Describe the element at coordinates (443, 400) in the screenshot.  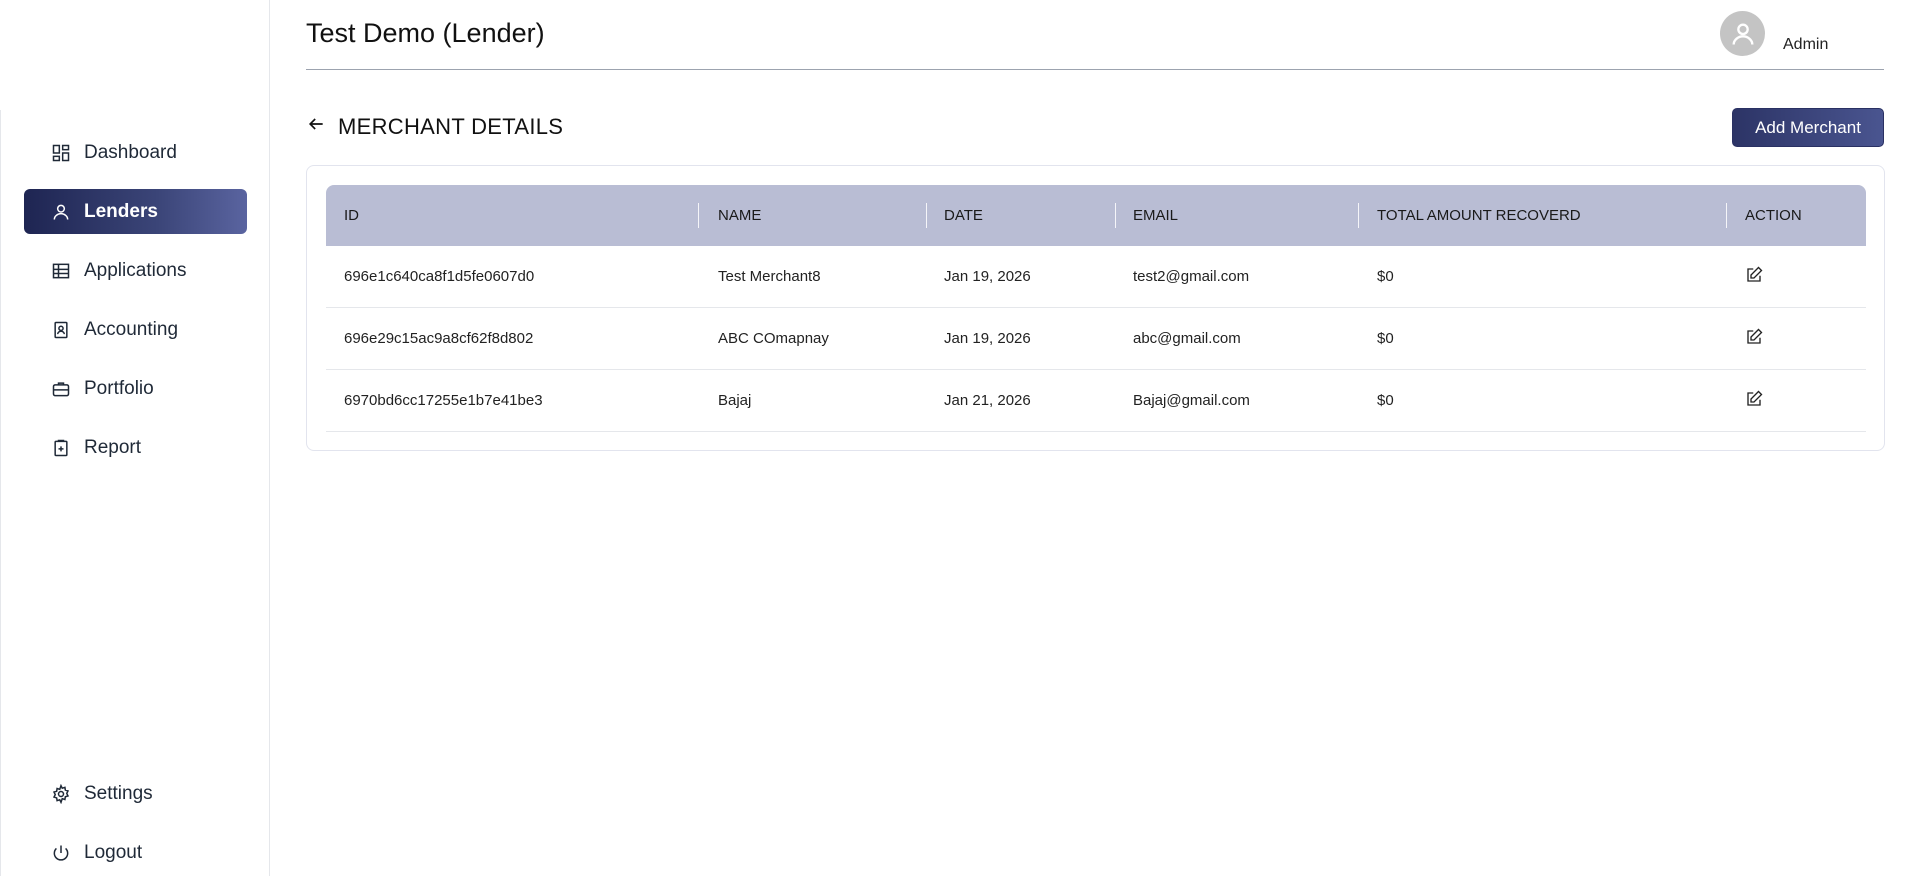
I see `cell-id: 6970bd6cc17255e1b7e41be3` at that location.